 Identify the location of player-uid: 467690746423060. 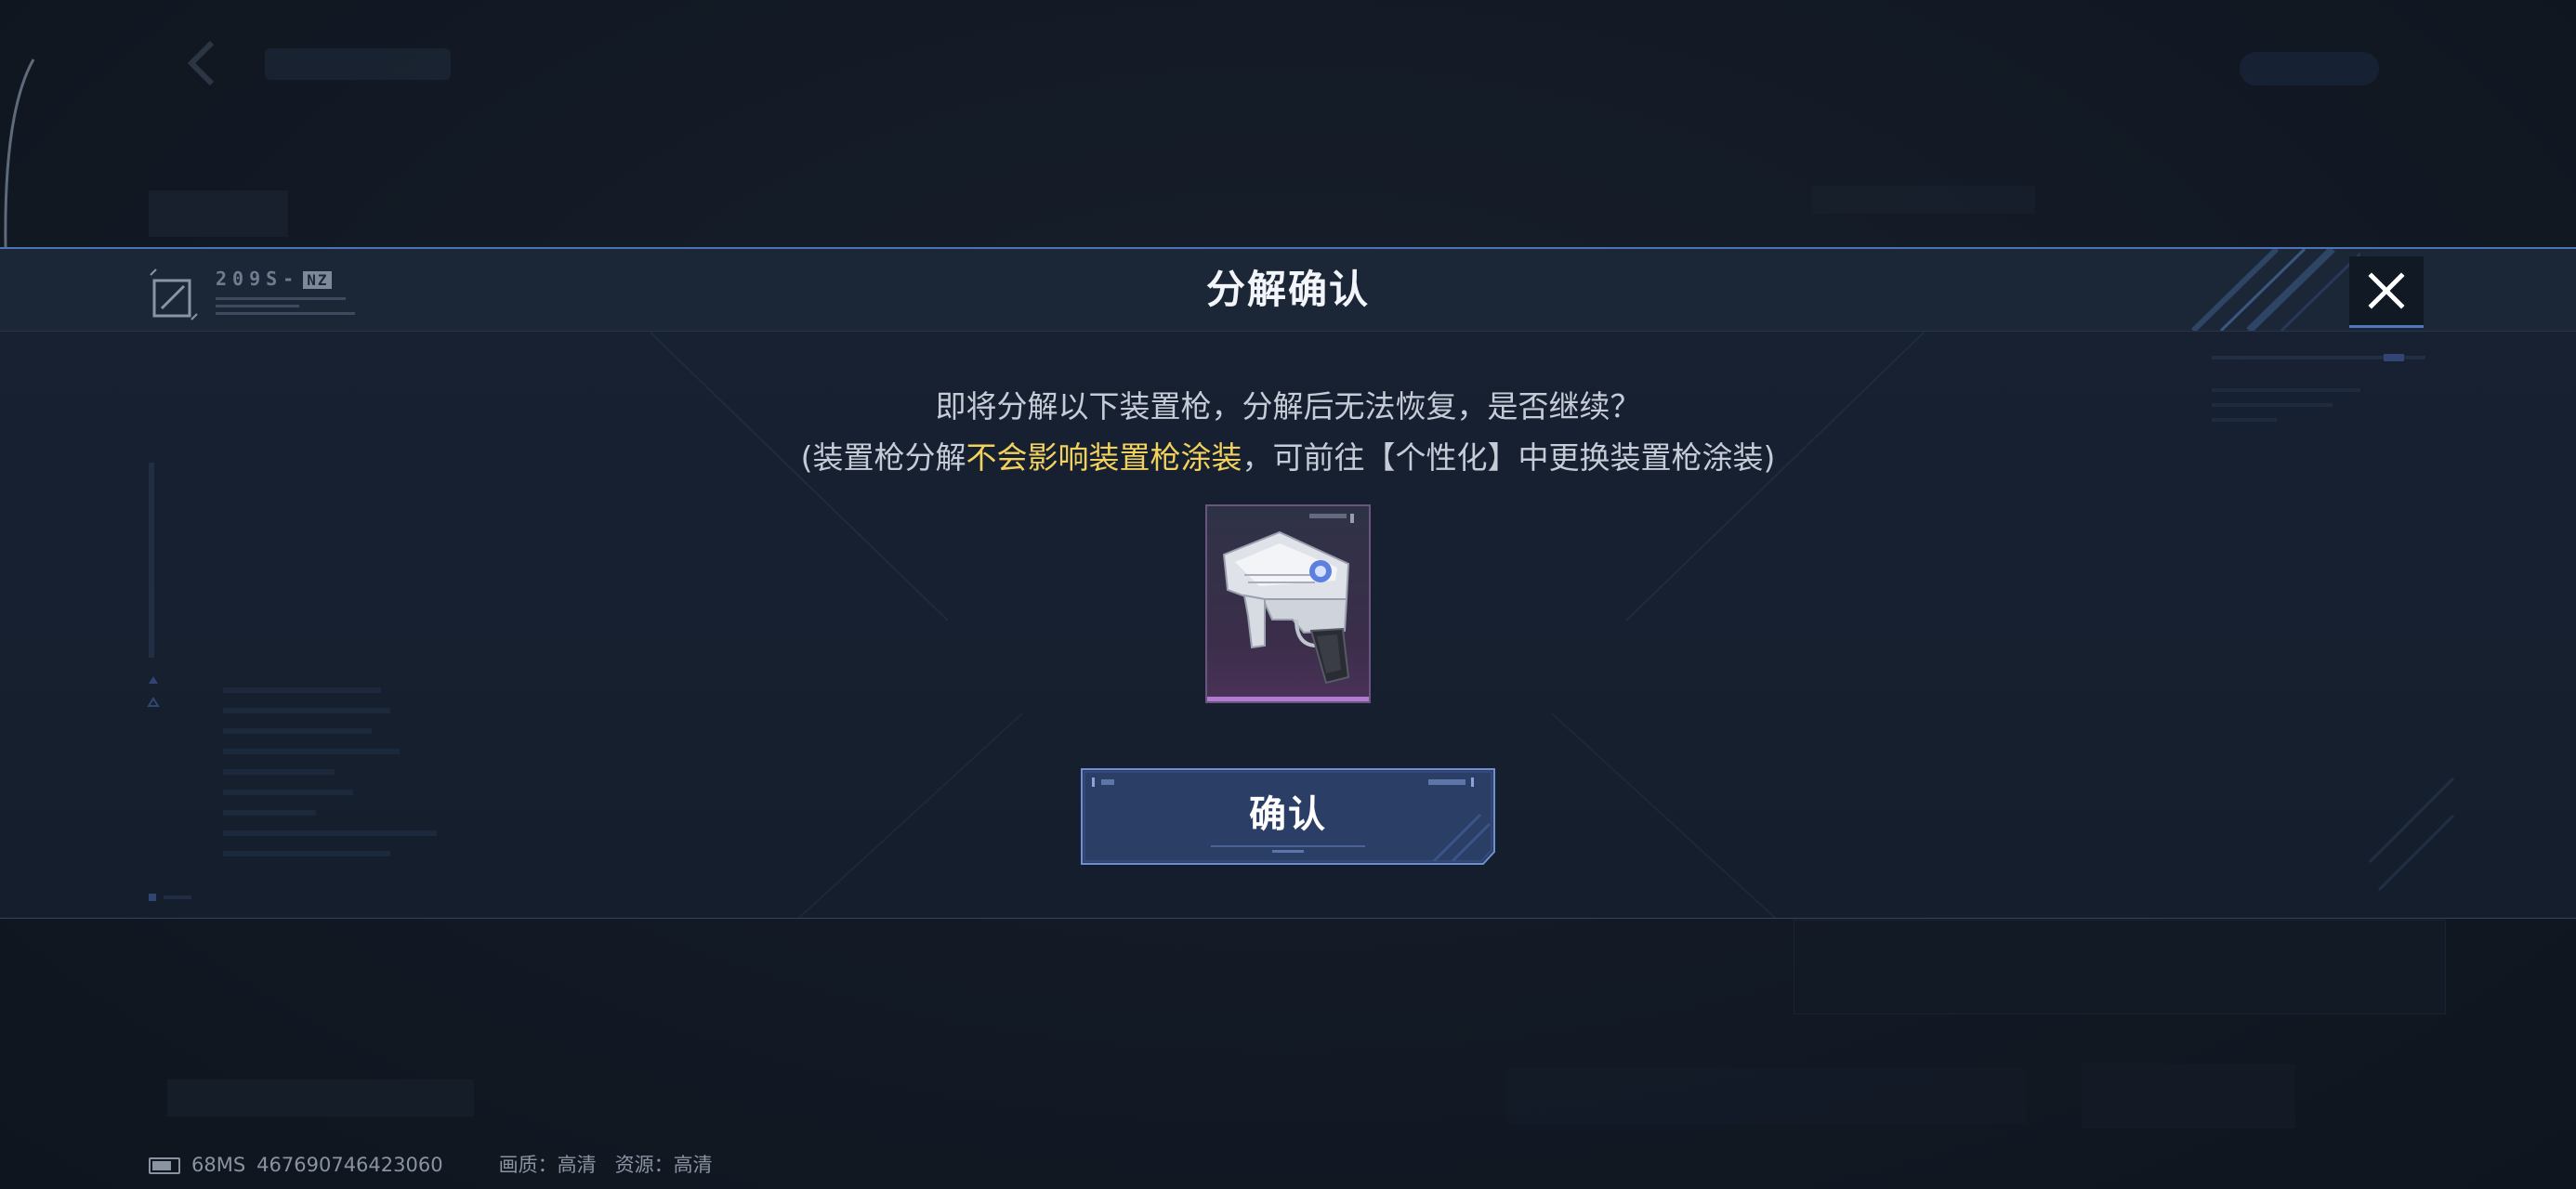
(349, 1165).